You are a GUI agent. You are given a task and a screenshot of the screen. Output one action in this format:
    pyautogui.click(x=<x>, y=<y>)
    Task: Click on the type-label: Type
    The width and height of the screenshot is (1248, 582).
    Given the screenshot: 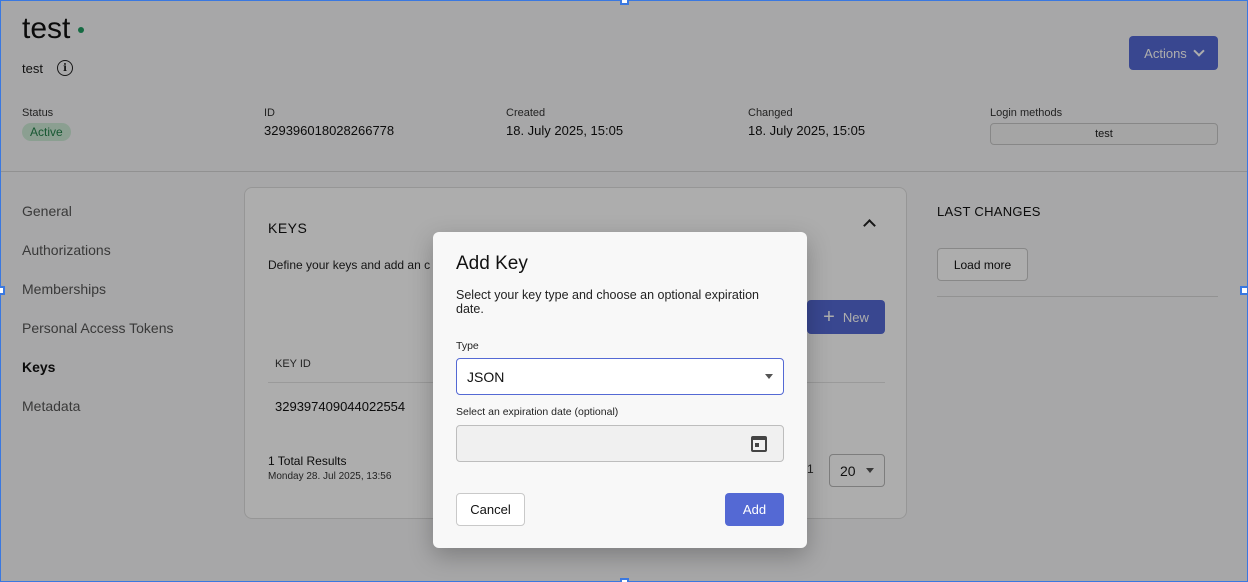 What is the action you would take?
    pyautogui.click(x=467, y=346)
    